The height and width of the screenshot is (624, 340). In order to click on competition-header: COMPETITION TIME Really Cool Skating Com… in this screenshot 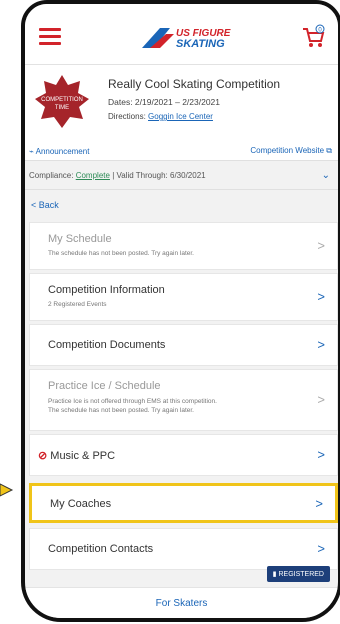, I will do `click(181, 112)`.